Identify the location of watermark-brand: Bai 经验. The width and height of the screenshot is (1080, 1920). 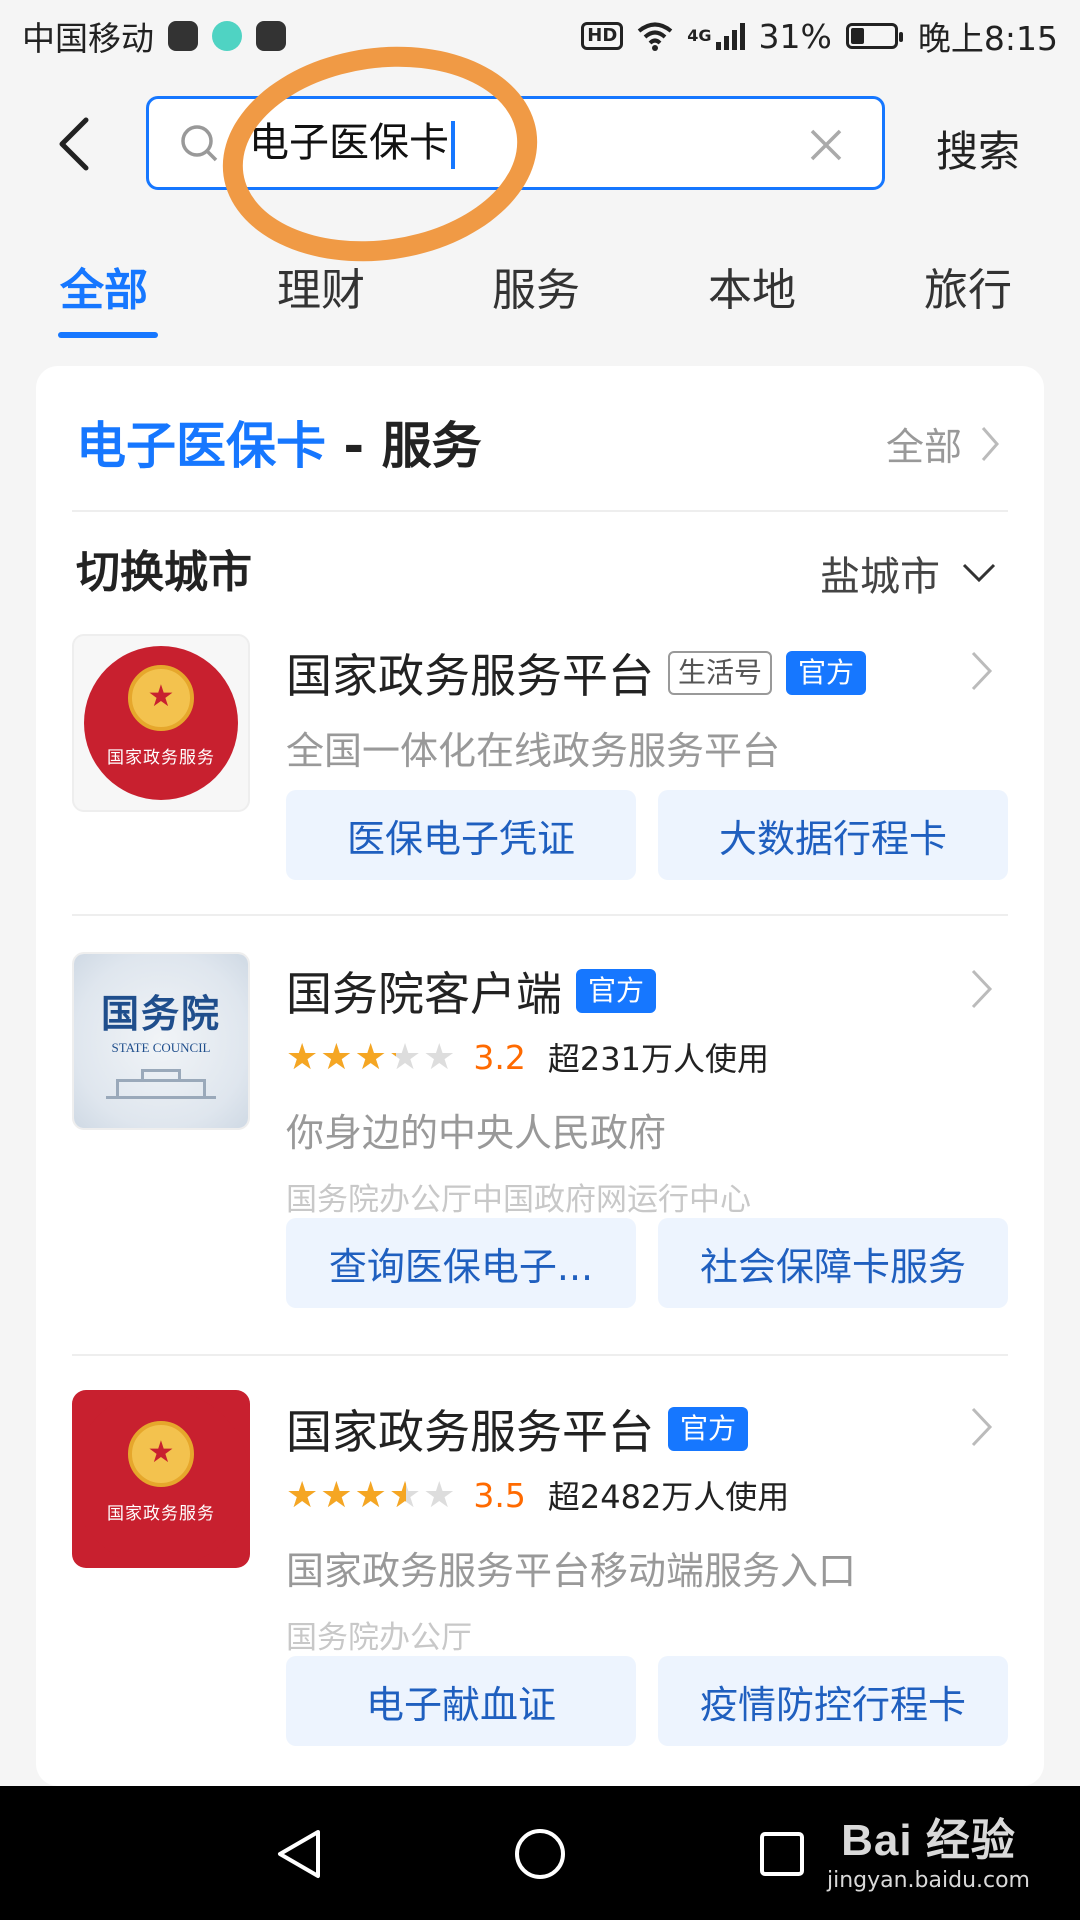
(928, 1840).